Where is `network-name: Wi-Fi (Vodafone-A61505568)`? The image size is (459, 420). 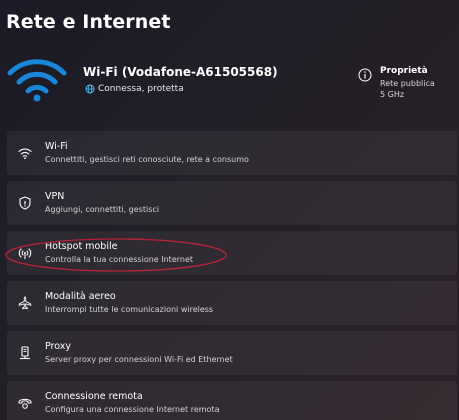 network-name: Wi-Fi (Vodafone-A61505568) is located at coordinates (180, 72).